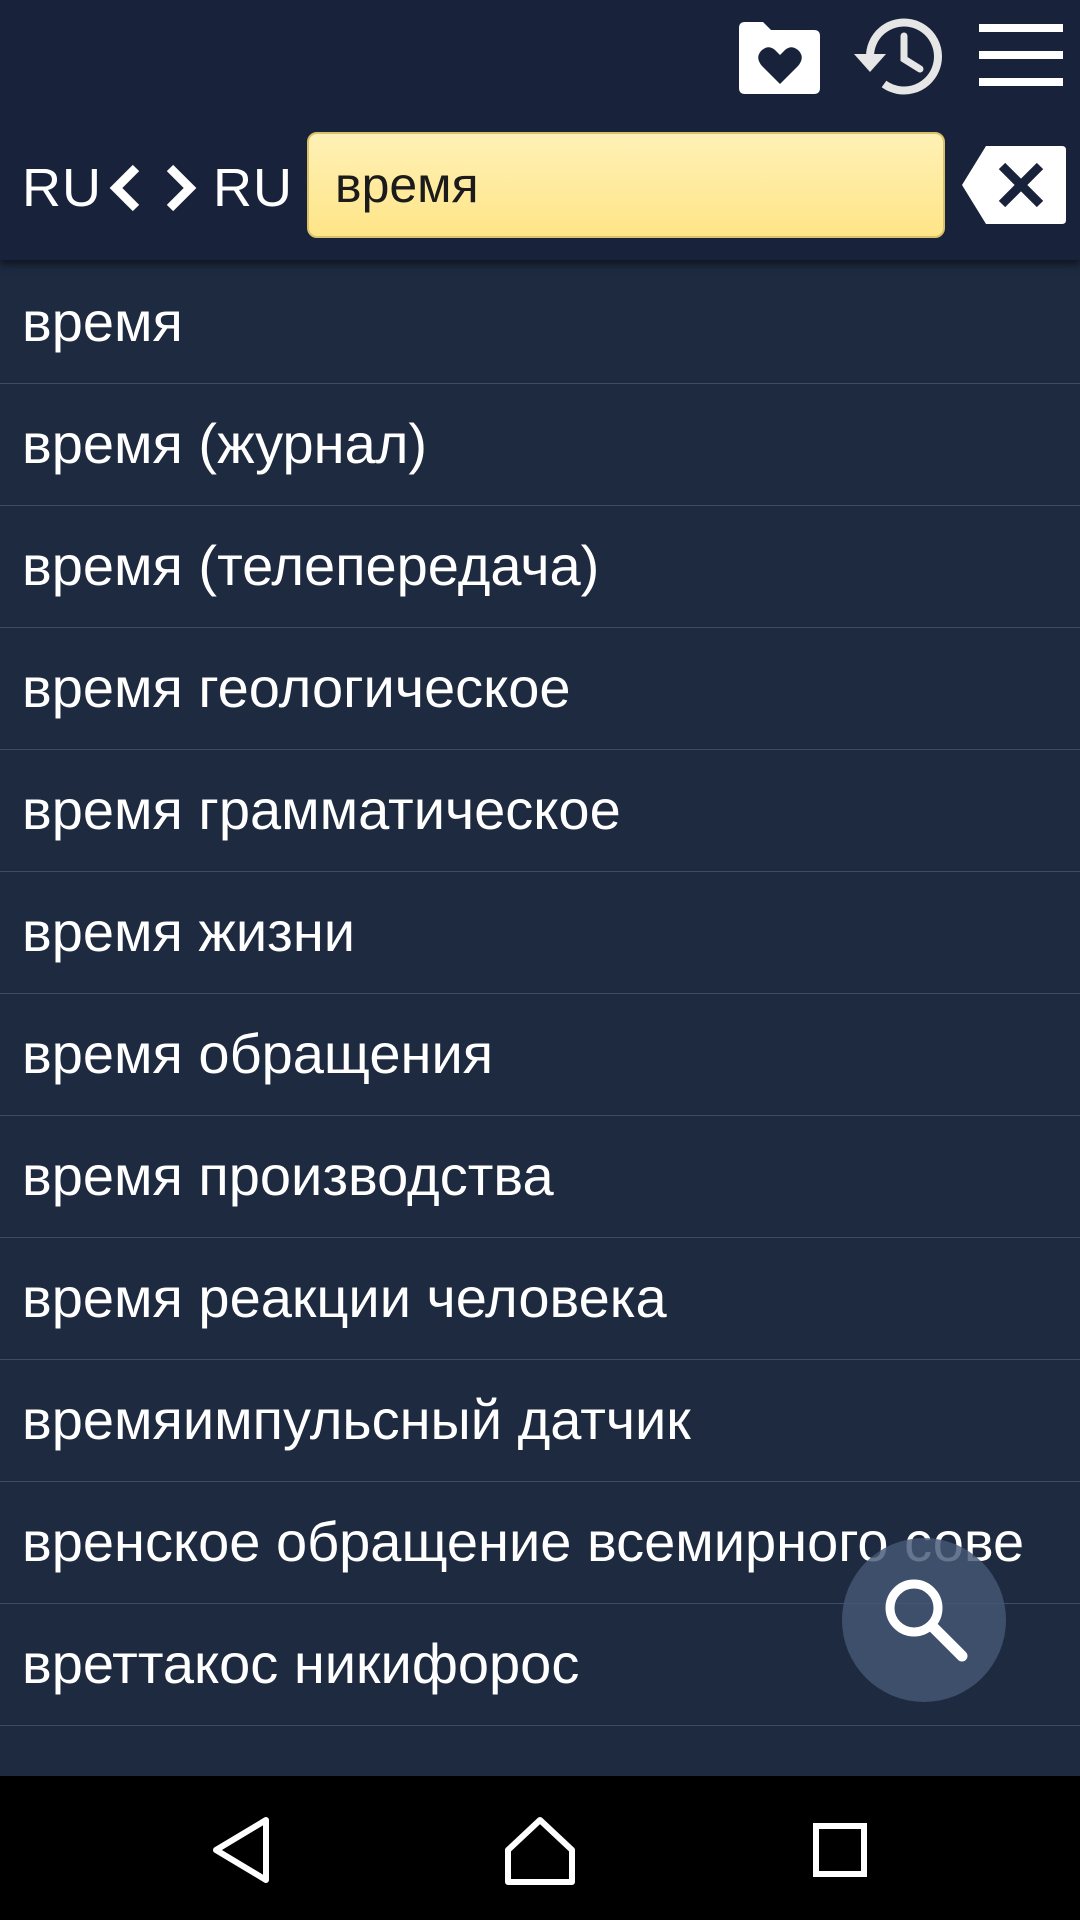  What do you see at coordinates (630, 185) in the screenshot?
I see `search-input` at bounding box center [630, 185].